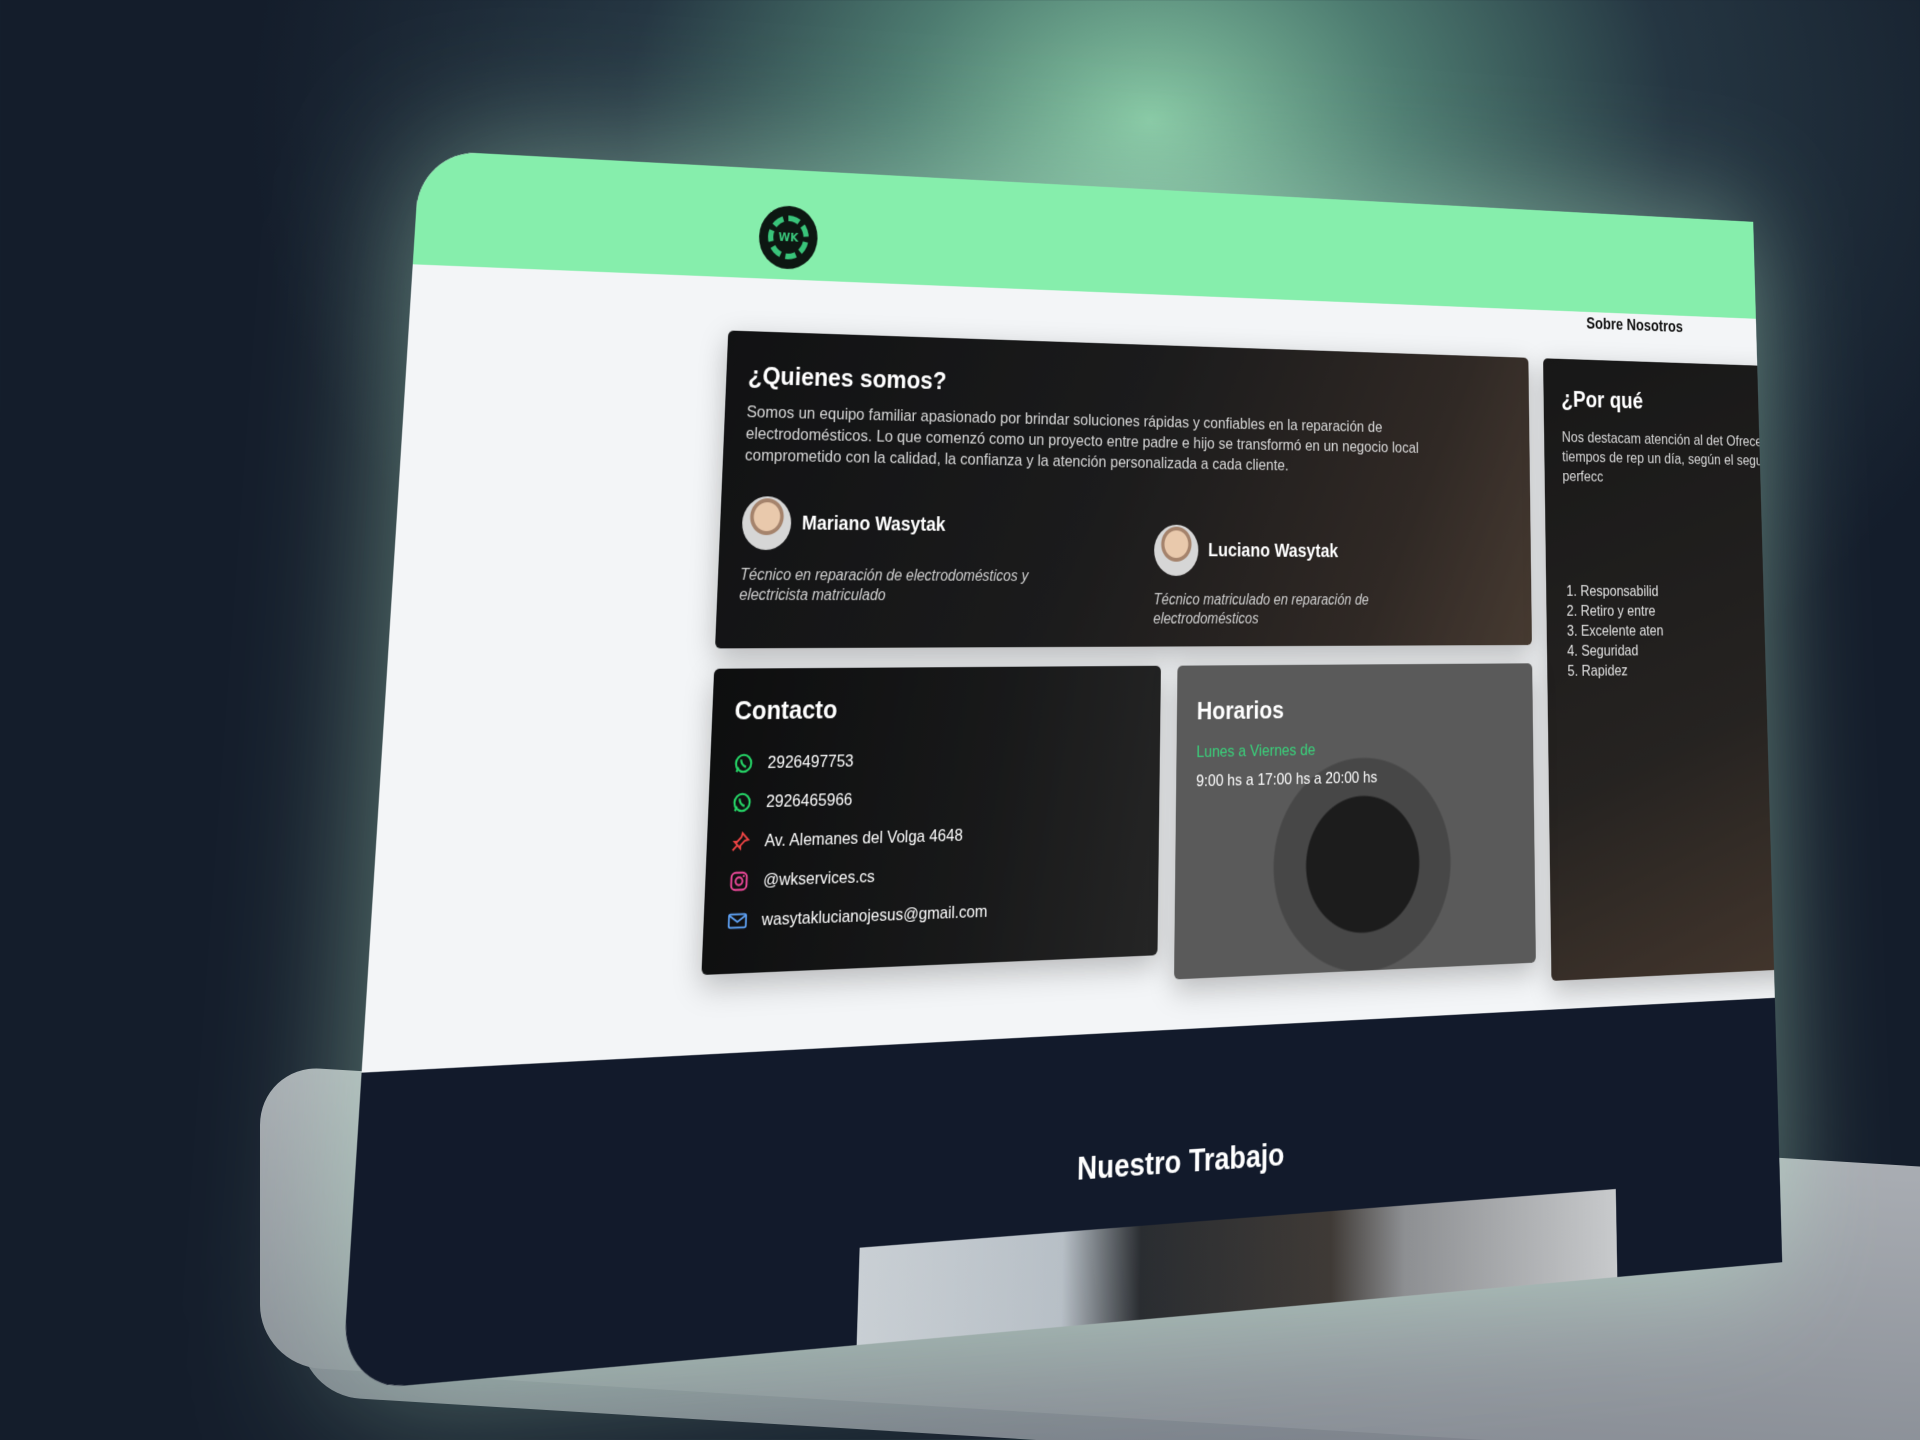 The height and width of the screenshot is (1440, 1920). I want to click on why-list-item: Excelente aten, so click(1622, 631).